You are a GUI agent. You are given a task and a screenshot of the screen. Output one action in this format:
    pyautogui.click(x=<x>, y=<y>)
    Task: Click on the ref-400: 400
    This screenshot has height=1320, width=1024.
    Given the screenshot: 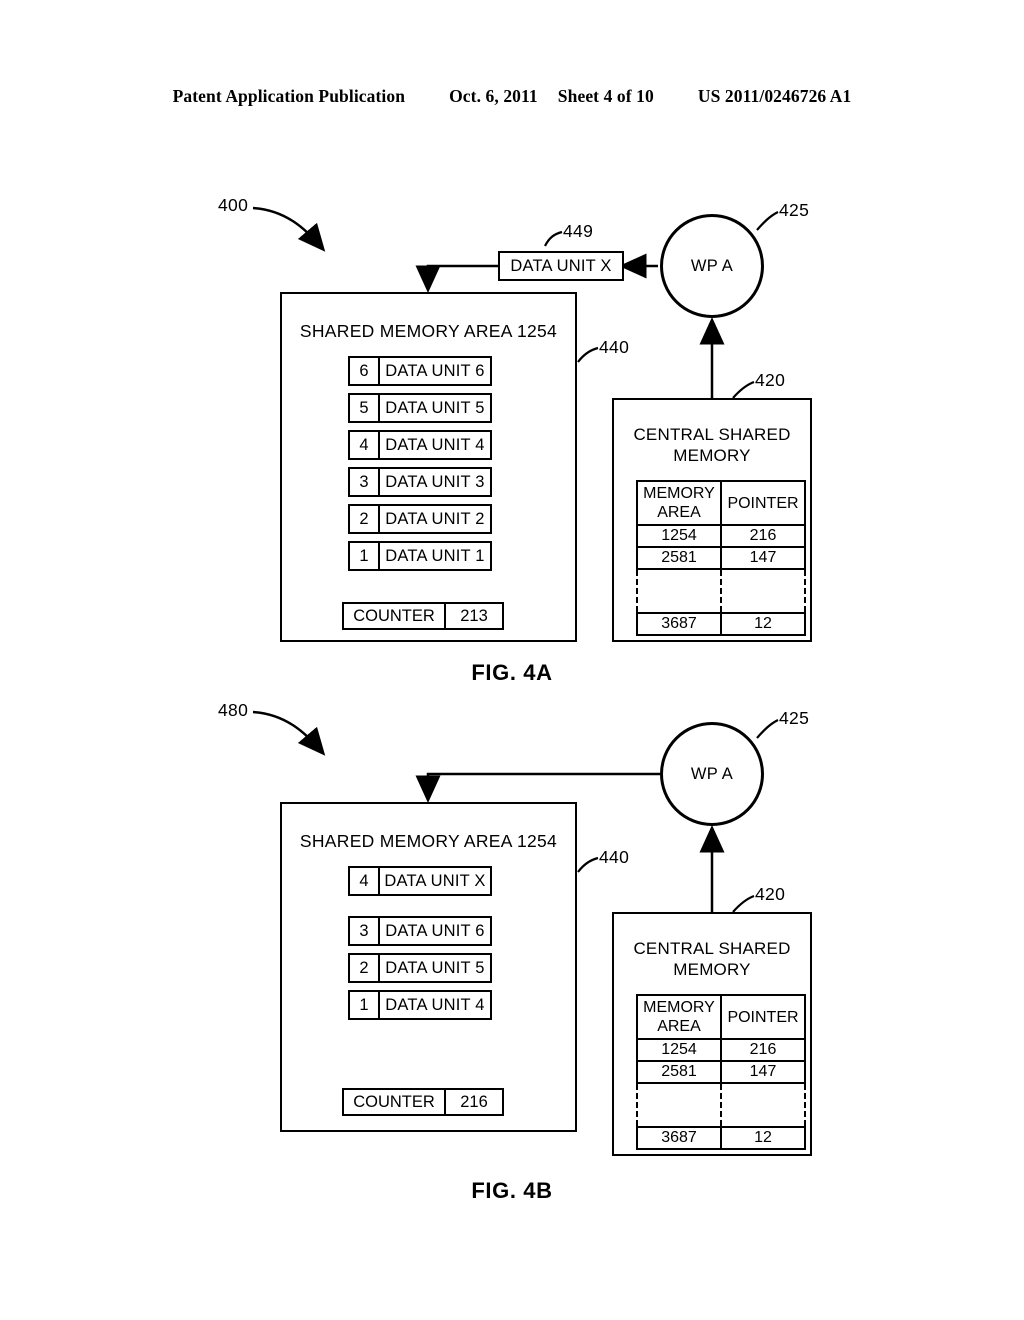 What is the action you would take?
    pyautogui.click(x=233, y=205)
    